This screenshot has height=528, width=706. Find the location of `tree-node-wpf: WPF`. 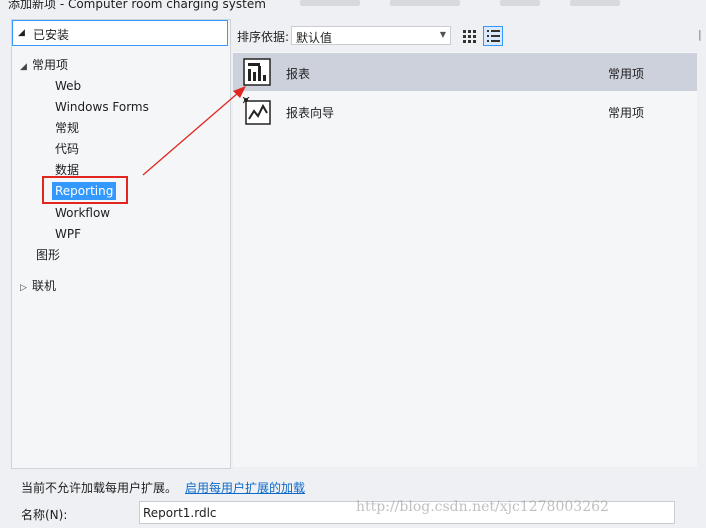

tree-node-wpf: WPF is located at coordinates (68, 234).